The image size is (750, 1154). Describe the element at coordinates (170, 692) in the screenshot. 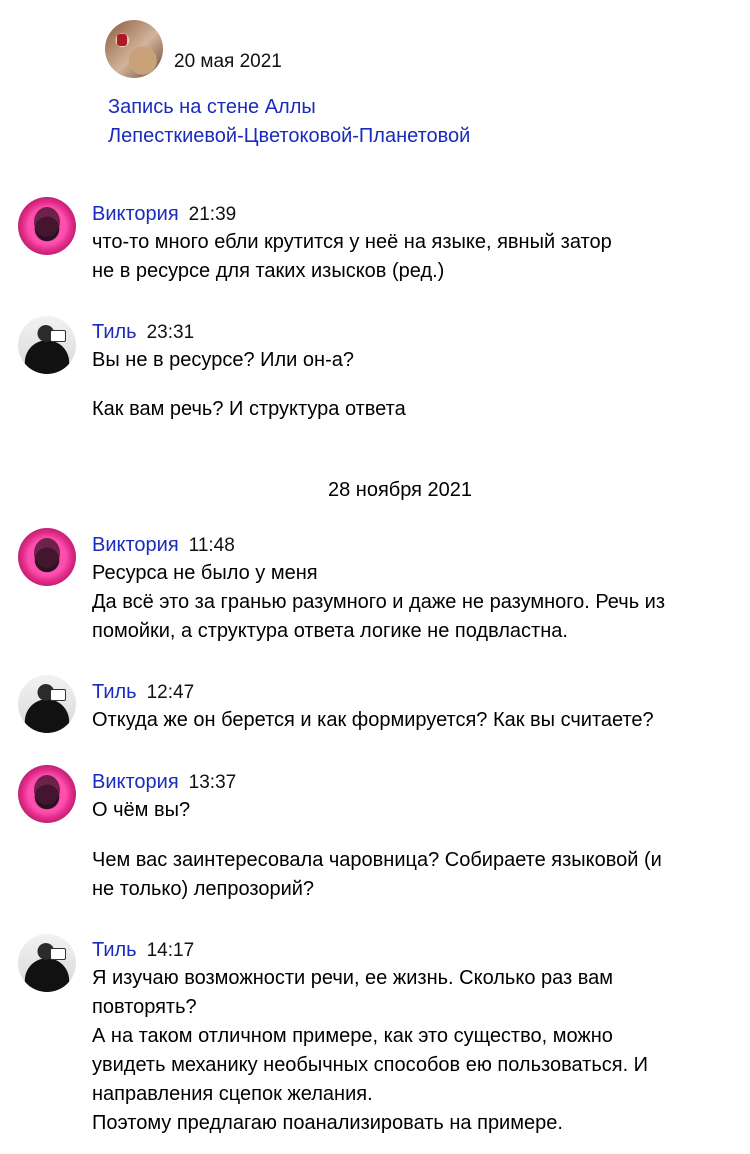

I see `message-time: 12:47` at that location.